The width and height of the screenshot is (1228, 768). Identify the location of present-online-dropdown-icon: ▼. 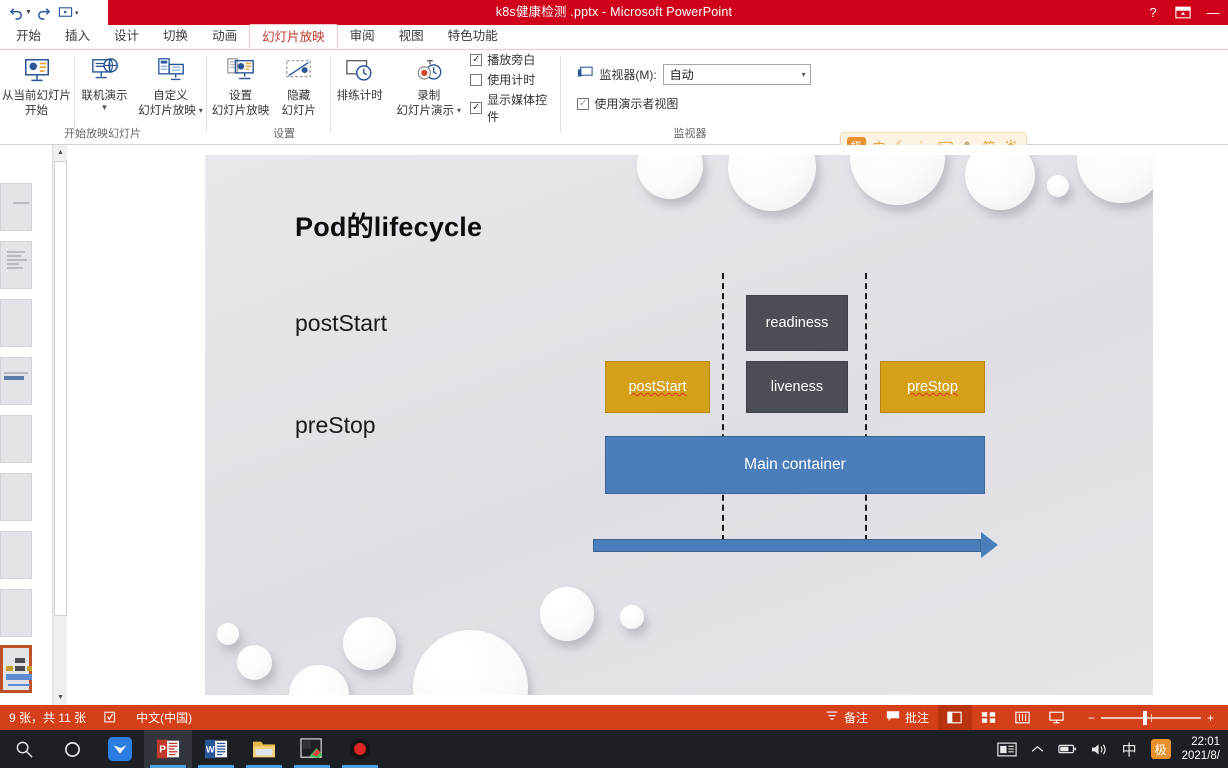
(105, 107).